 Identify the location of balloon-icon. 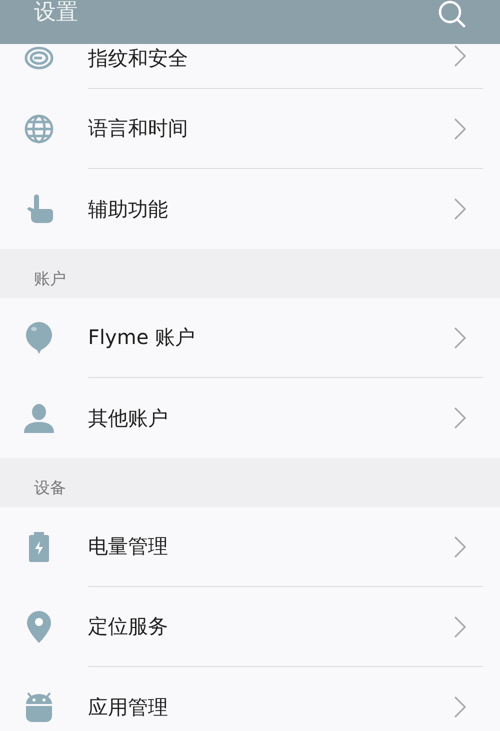
(39, 338).